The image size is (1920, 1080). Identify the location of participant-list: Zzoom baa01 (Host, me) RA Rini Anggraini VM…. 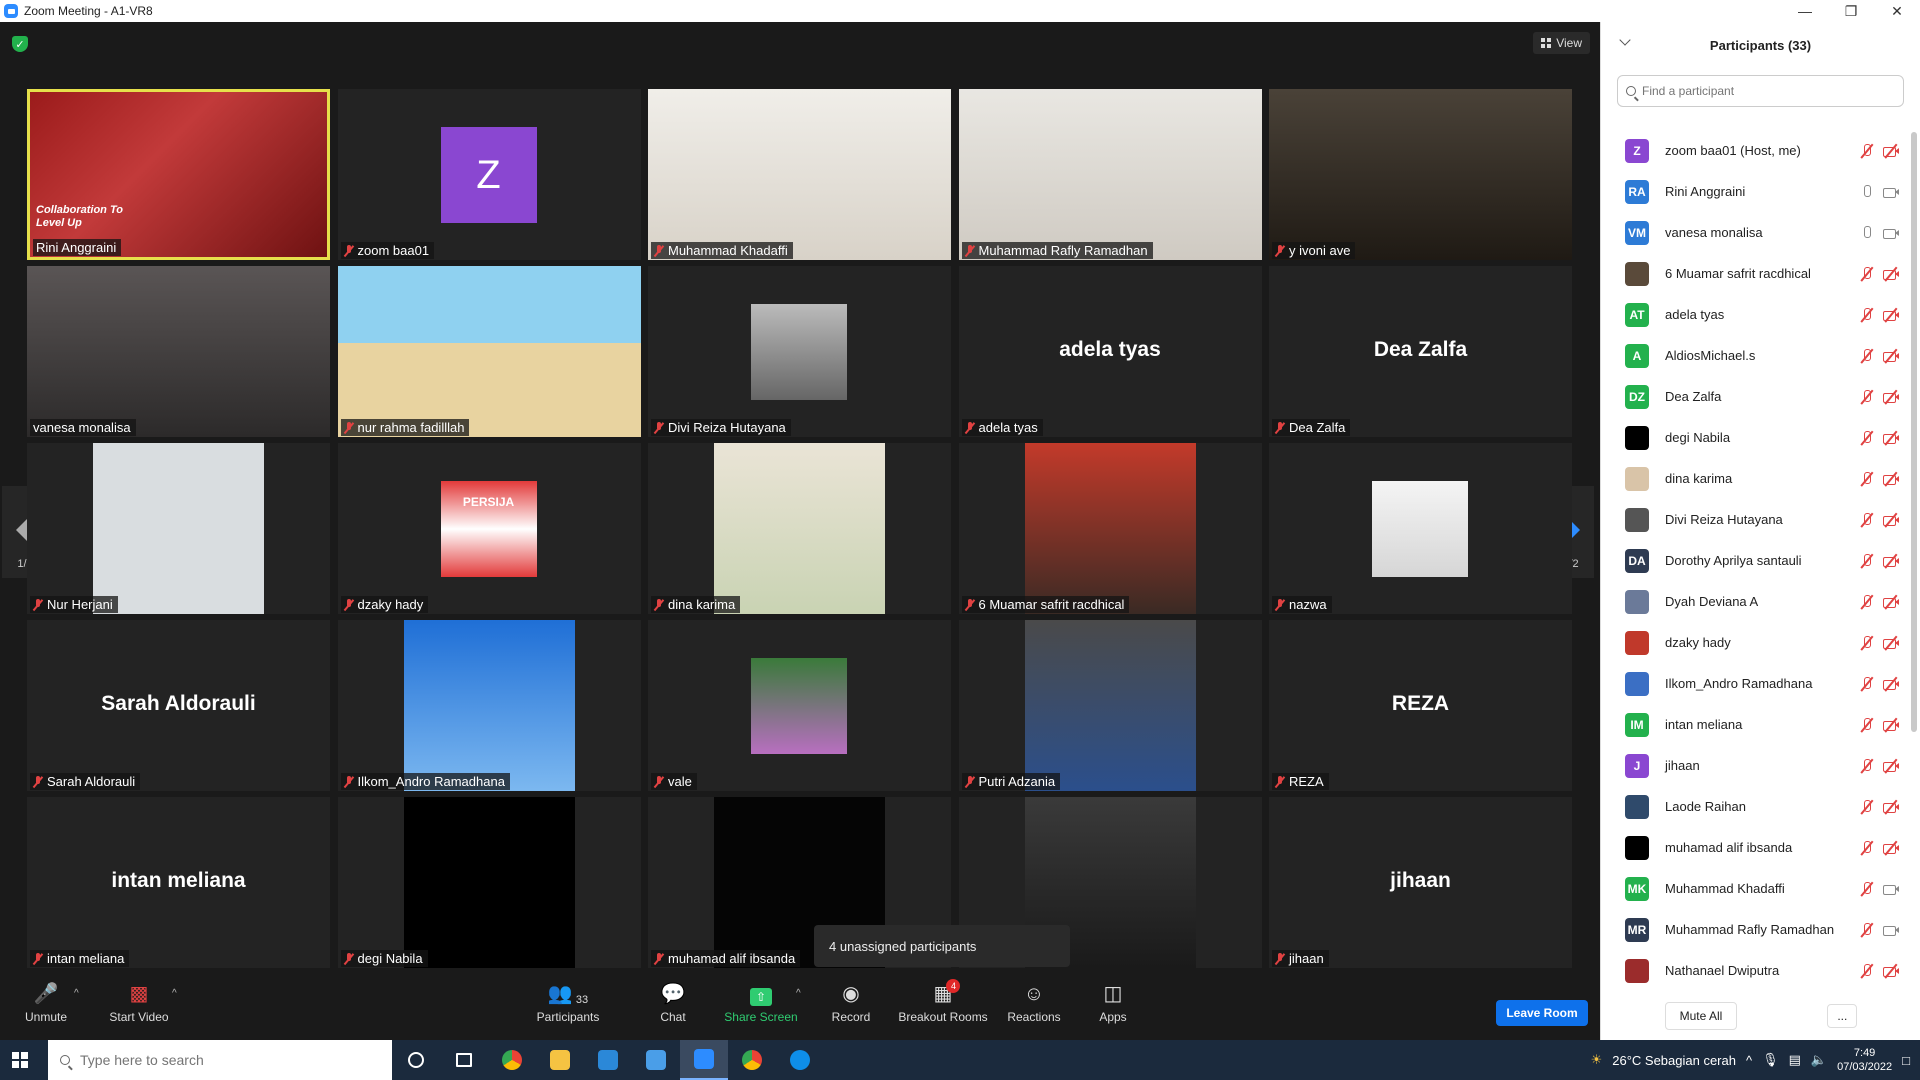
(1753, 562).